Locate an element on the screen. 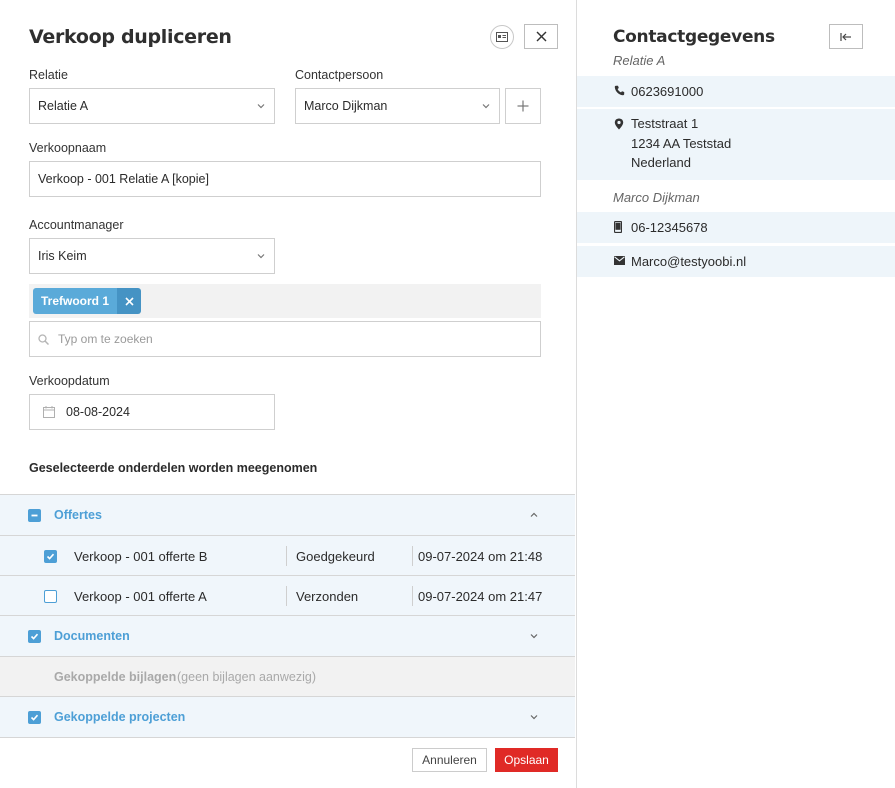 The height and width of the screenshot is (788, 895). mobile-row: 06-12345678 is located at coordinates (736, 227).